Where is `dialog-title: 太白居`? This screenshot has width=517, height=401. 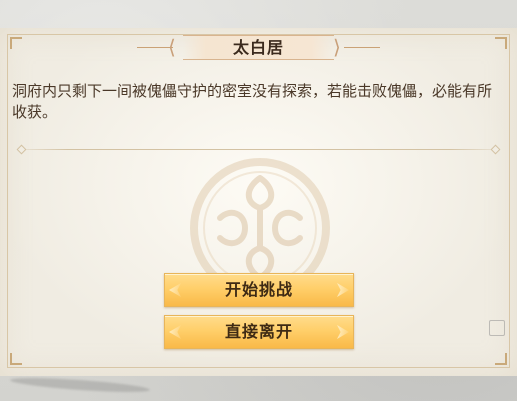
dialog-title: 太白居 is located at coordinates (258, 47).